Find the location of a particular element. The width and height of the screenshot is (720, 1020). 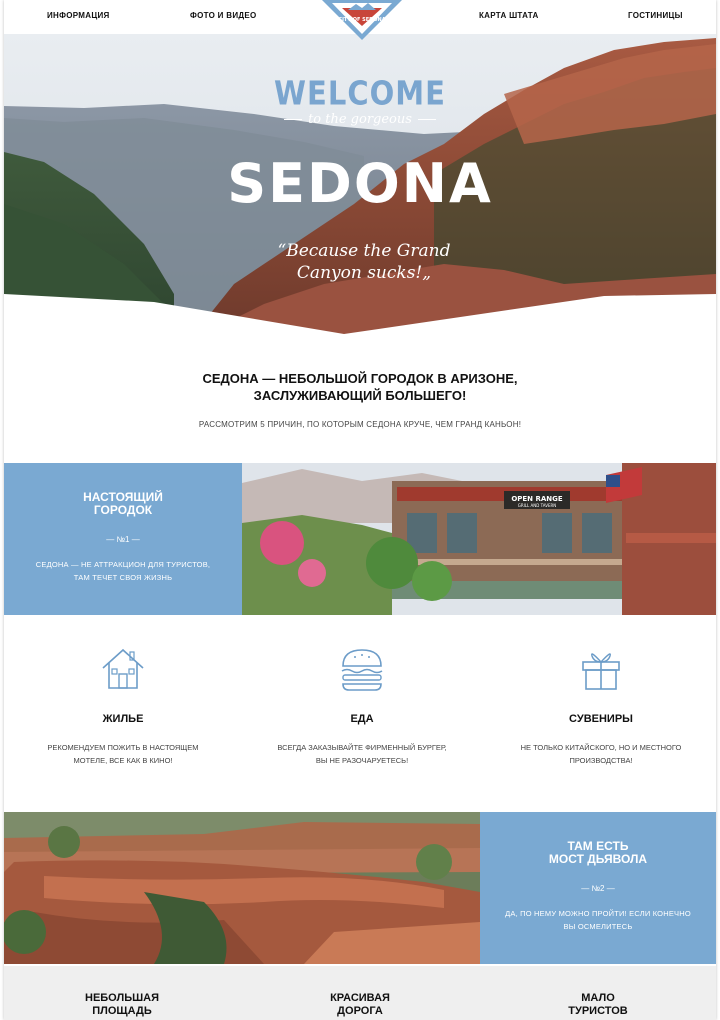

reason-1-text-line: СЕДОНА — НЕ АТТРАКЦИОН ДЛЯ ТУРИСТОВ, is located at coordinates (123, 564).